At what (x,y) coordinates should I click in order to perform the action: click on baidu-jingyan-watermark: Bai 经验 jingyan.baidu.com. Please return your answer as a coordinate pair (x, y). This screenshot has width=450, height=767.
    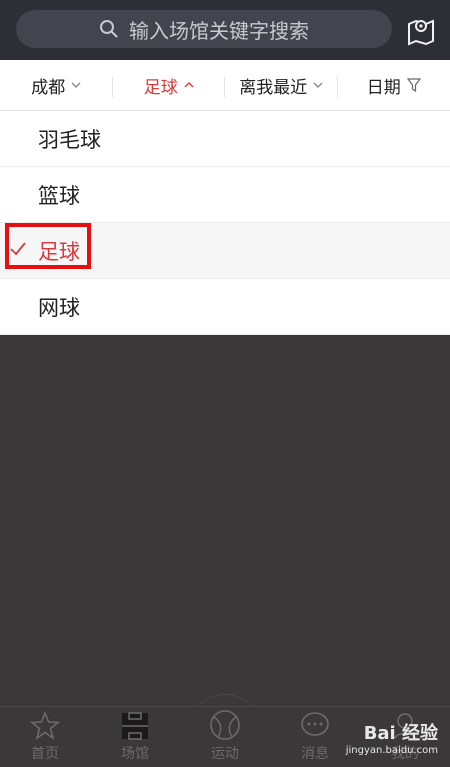
    Looking at the image, I should click on (392, 737).